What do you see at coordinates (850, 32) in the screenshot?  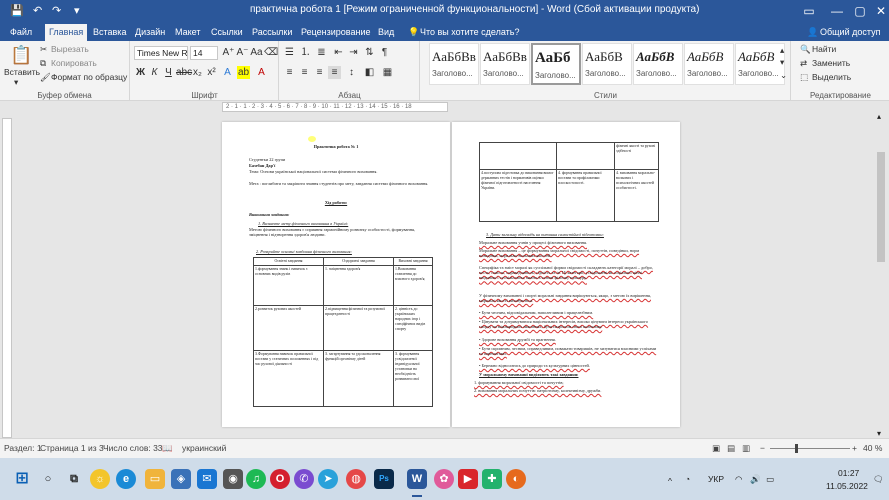 I see `share-button: Общий доступ` at bounding box center [850, 32].